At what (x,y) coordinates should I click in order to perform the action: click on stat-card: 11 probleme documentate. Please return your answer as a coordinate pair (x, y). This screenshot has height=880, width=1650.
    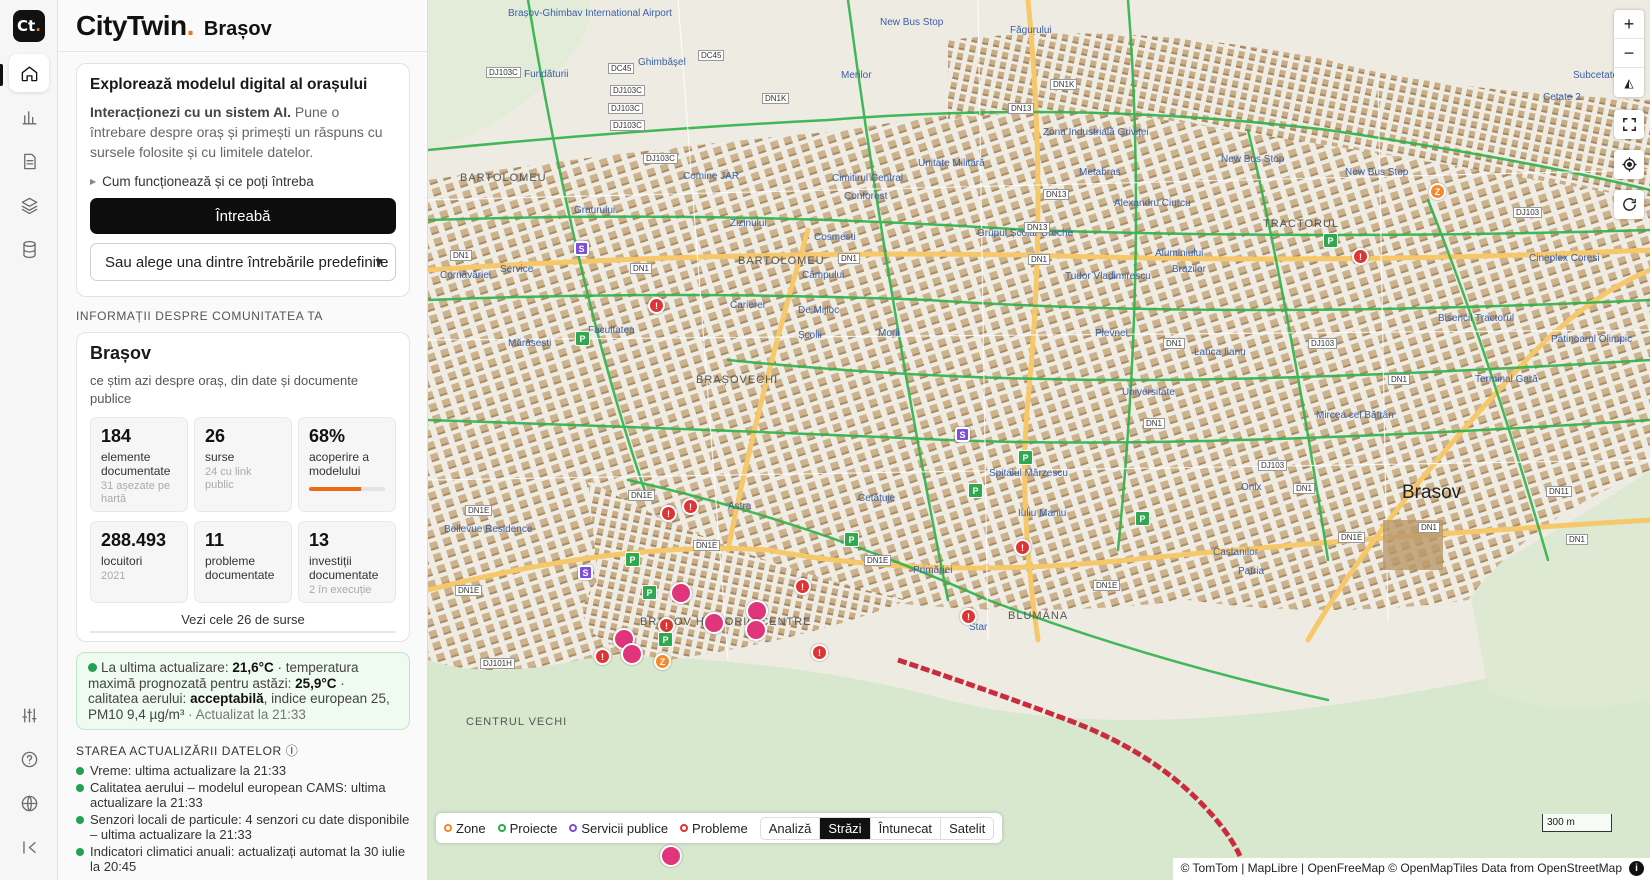
    Looking at the image, I should click on (243, 562).